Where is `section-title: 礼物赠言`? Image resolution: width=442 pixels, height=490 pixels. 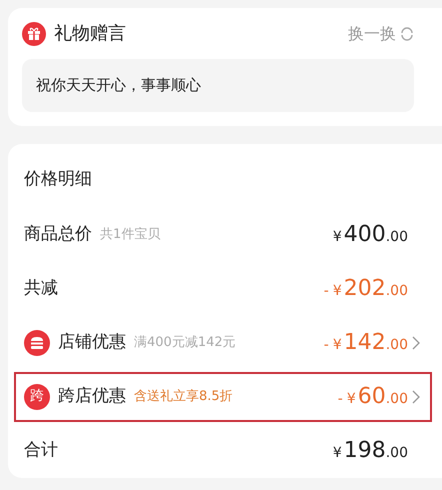 section-title: 礼物赠言 is located at coordinates (90, 34).